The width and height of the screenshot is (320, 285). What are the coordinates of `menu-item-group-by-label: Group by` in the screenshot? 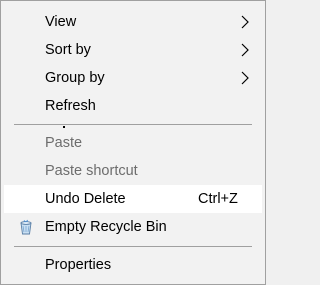 It's located at (75, 78).